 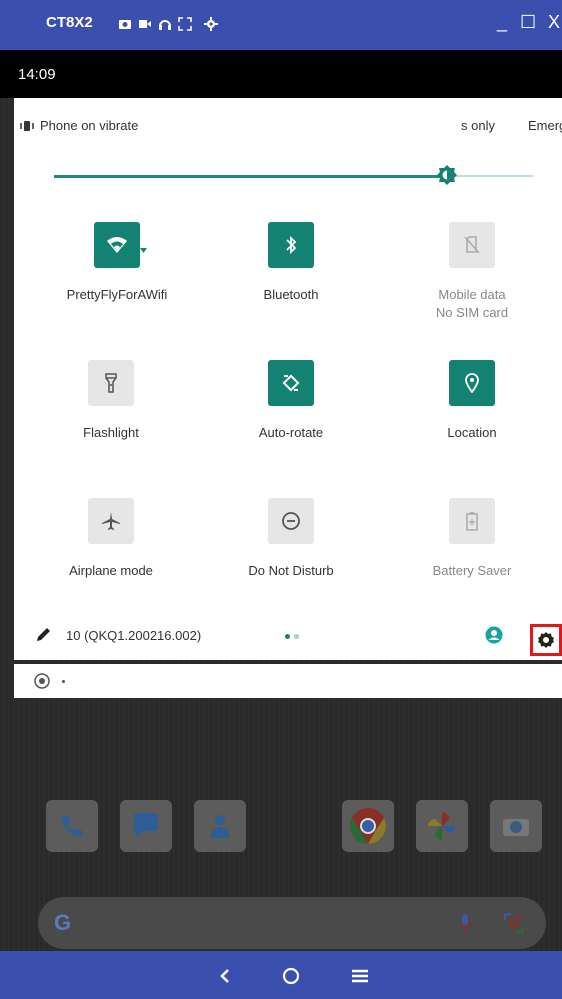 I want to click on chrome-icon, so click(x=368, y=826).